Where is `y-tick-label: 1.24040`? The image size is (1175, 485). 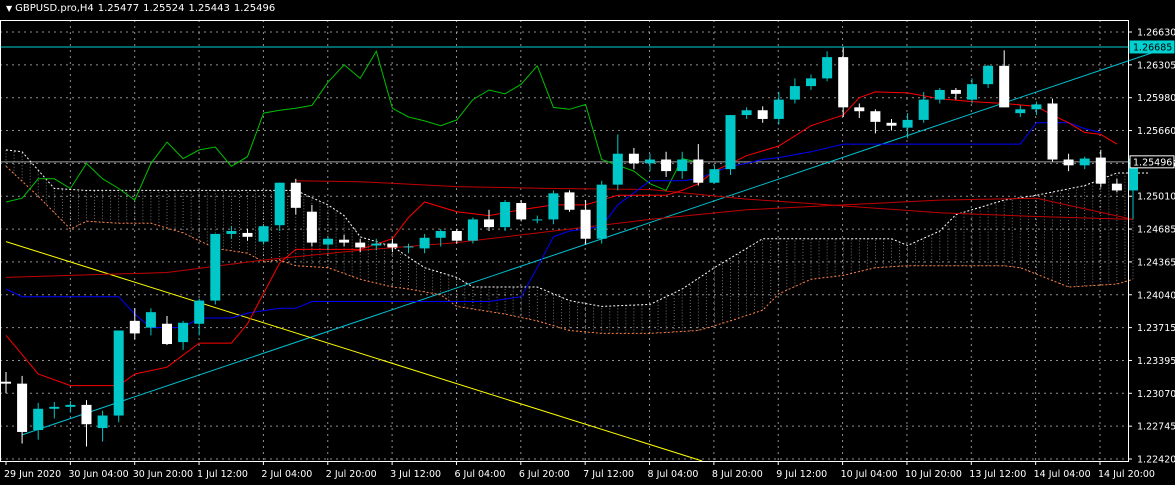 y-tick-label: 1.24040 is located at coordinates (1156, 295).